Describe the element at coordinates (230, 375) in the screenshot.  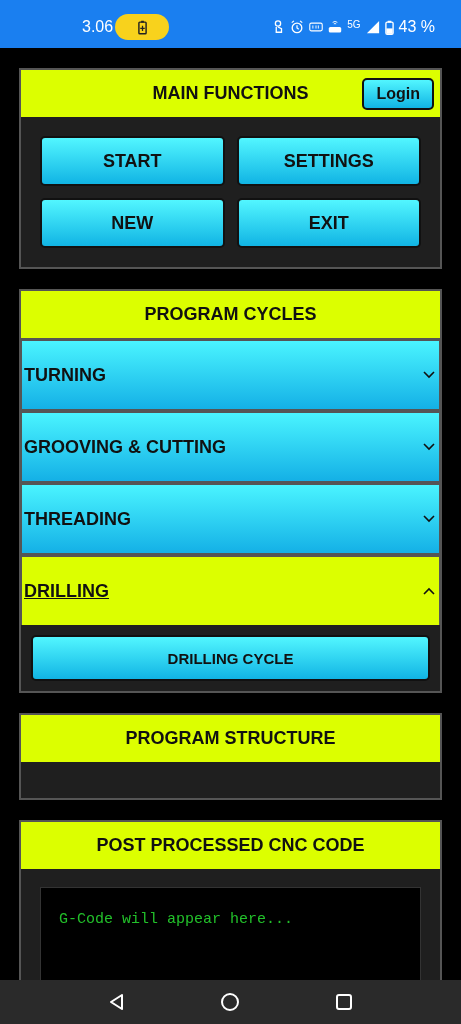
I see `accordion-header: TURNING` at that location.